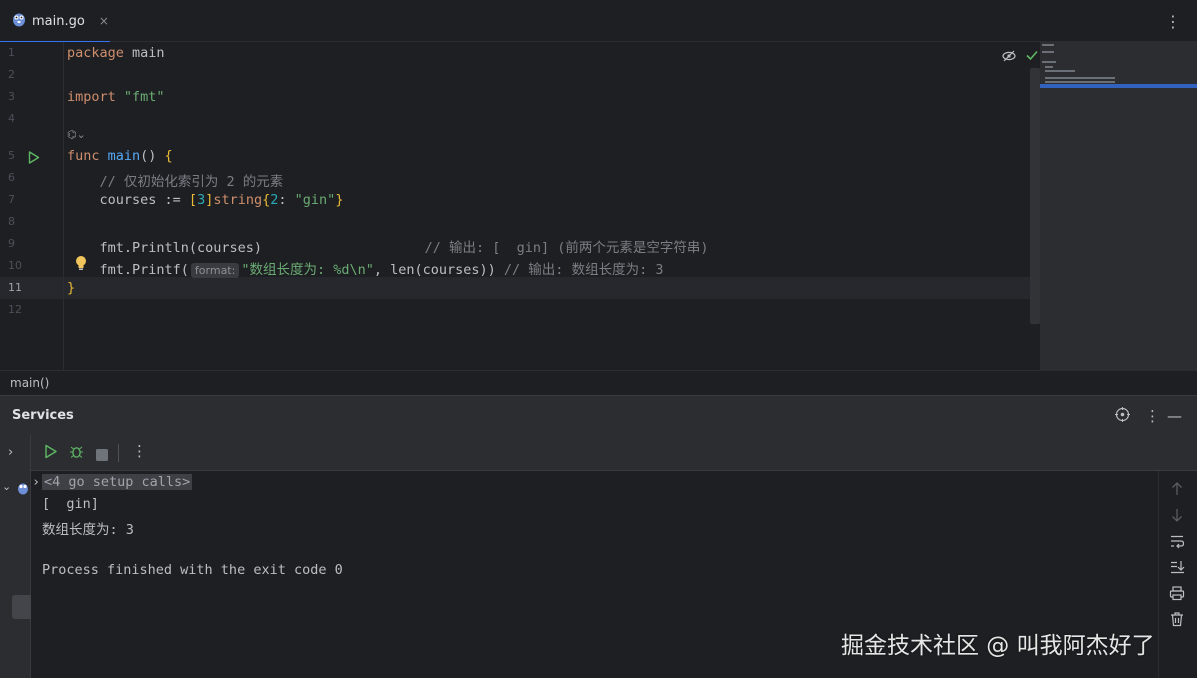 This screenshot has width=1197, height=678. I want to click on args: , len(courses)), so click(434, 270).